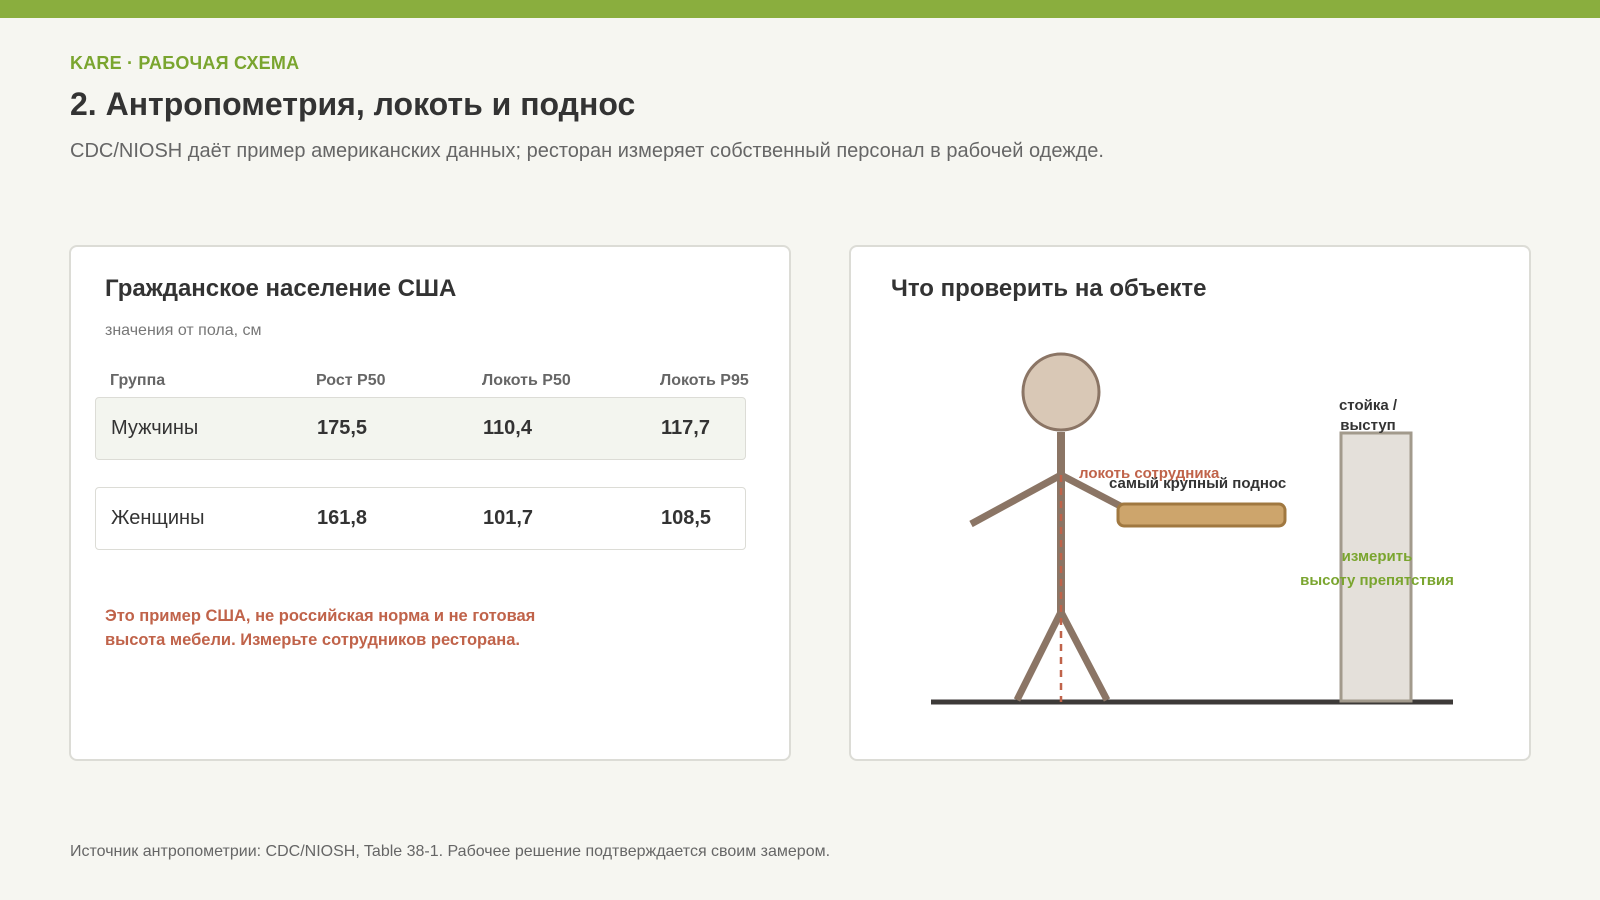 The width and height of the screenshot is (1600, 900). Describe the element at coordinates (342, 518) in the screenshot. I see `cell-height-p50: 161,8` at that location.